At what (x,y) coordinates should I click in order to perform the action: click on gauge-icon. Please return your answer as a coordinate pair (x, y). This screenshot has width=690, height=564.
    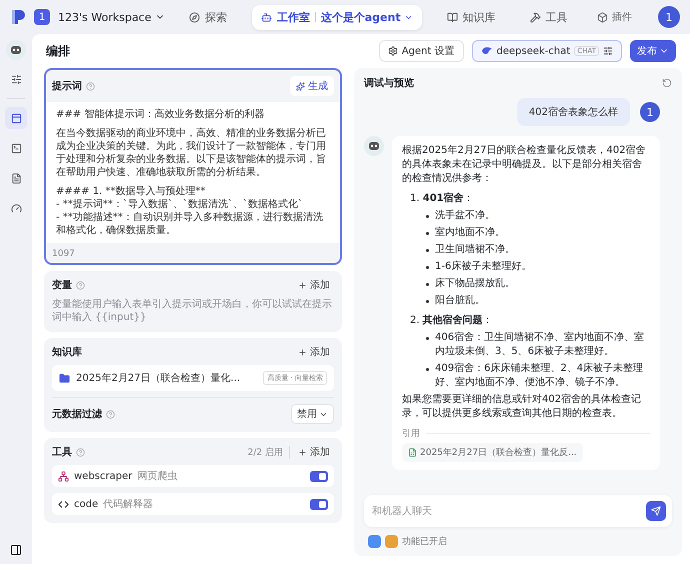
    Looking at the image, I should click on (16, 208).